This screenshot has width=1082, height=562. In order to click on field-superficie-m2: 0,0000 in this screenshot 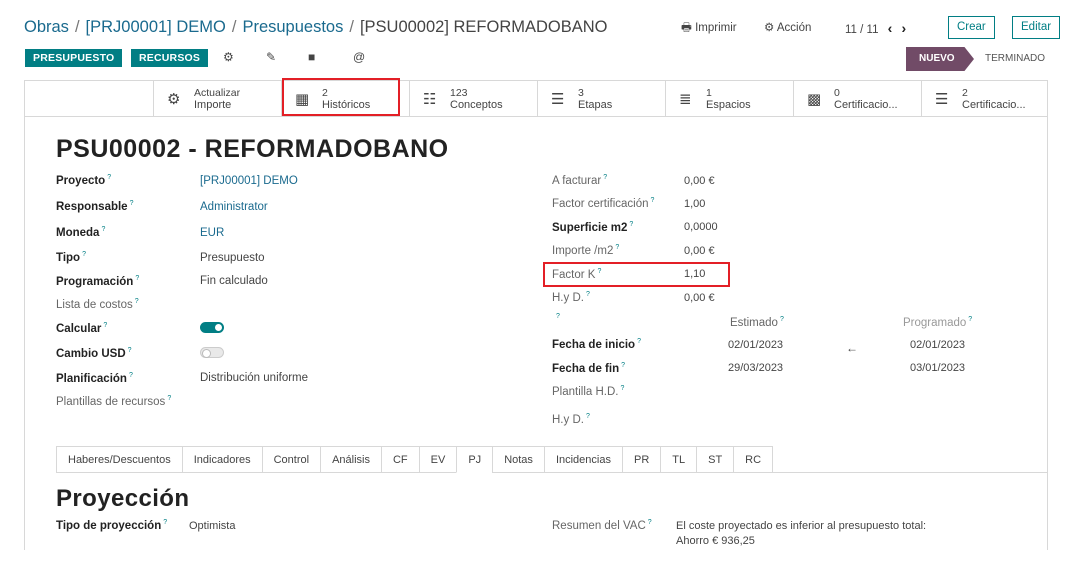, I will do `click(701, 227)`.